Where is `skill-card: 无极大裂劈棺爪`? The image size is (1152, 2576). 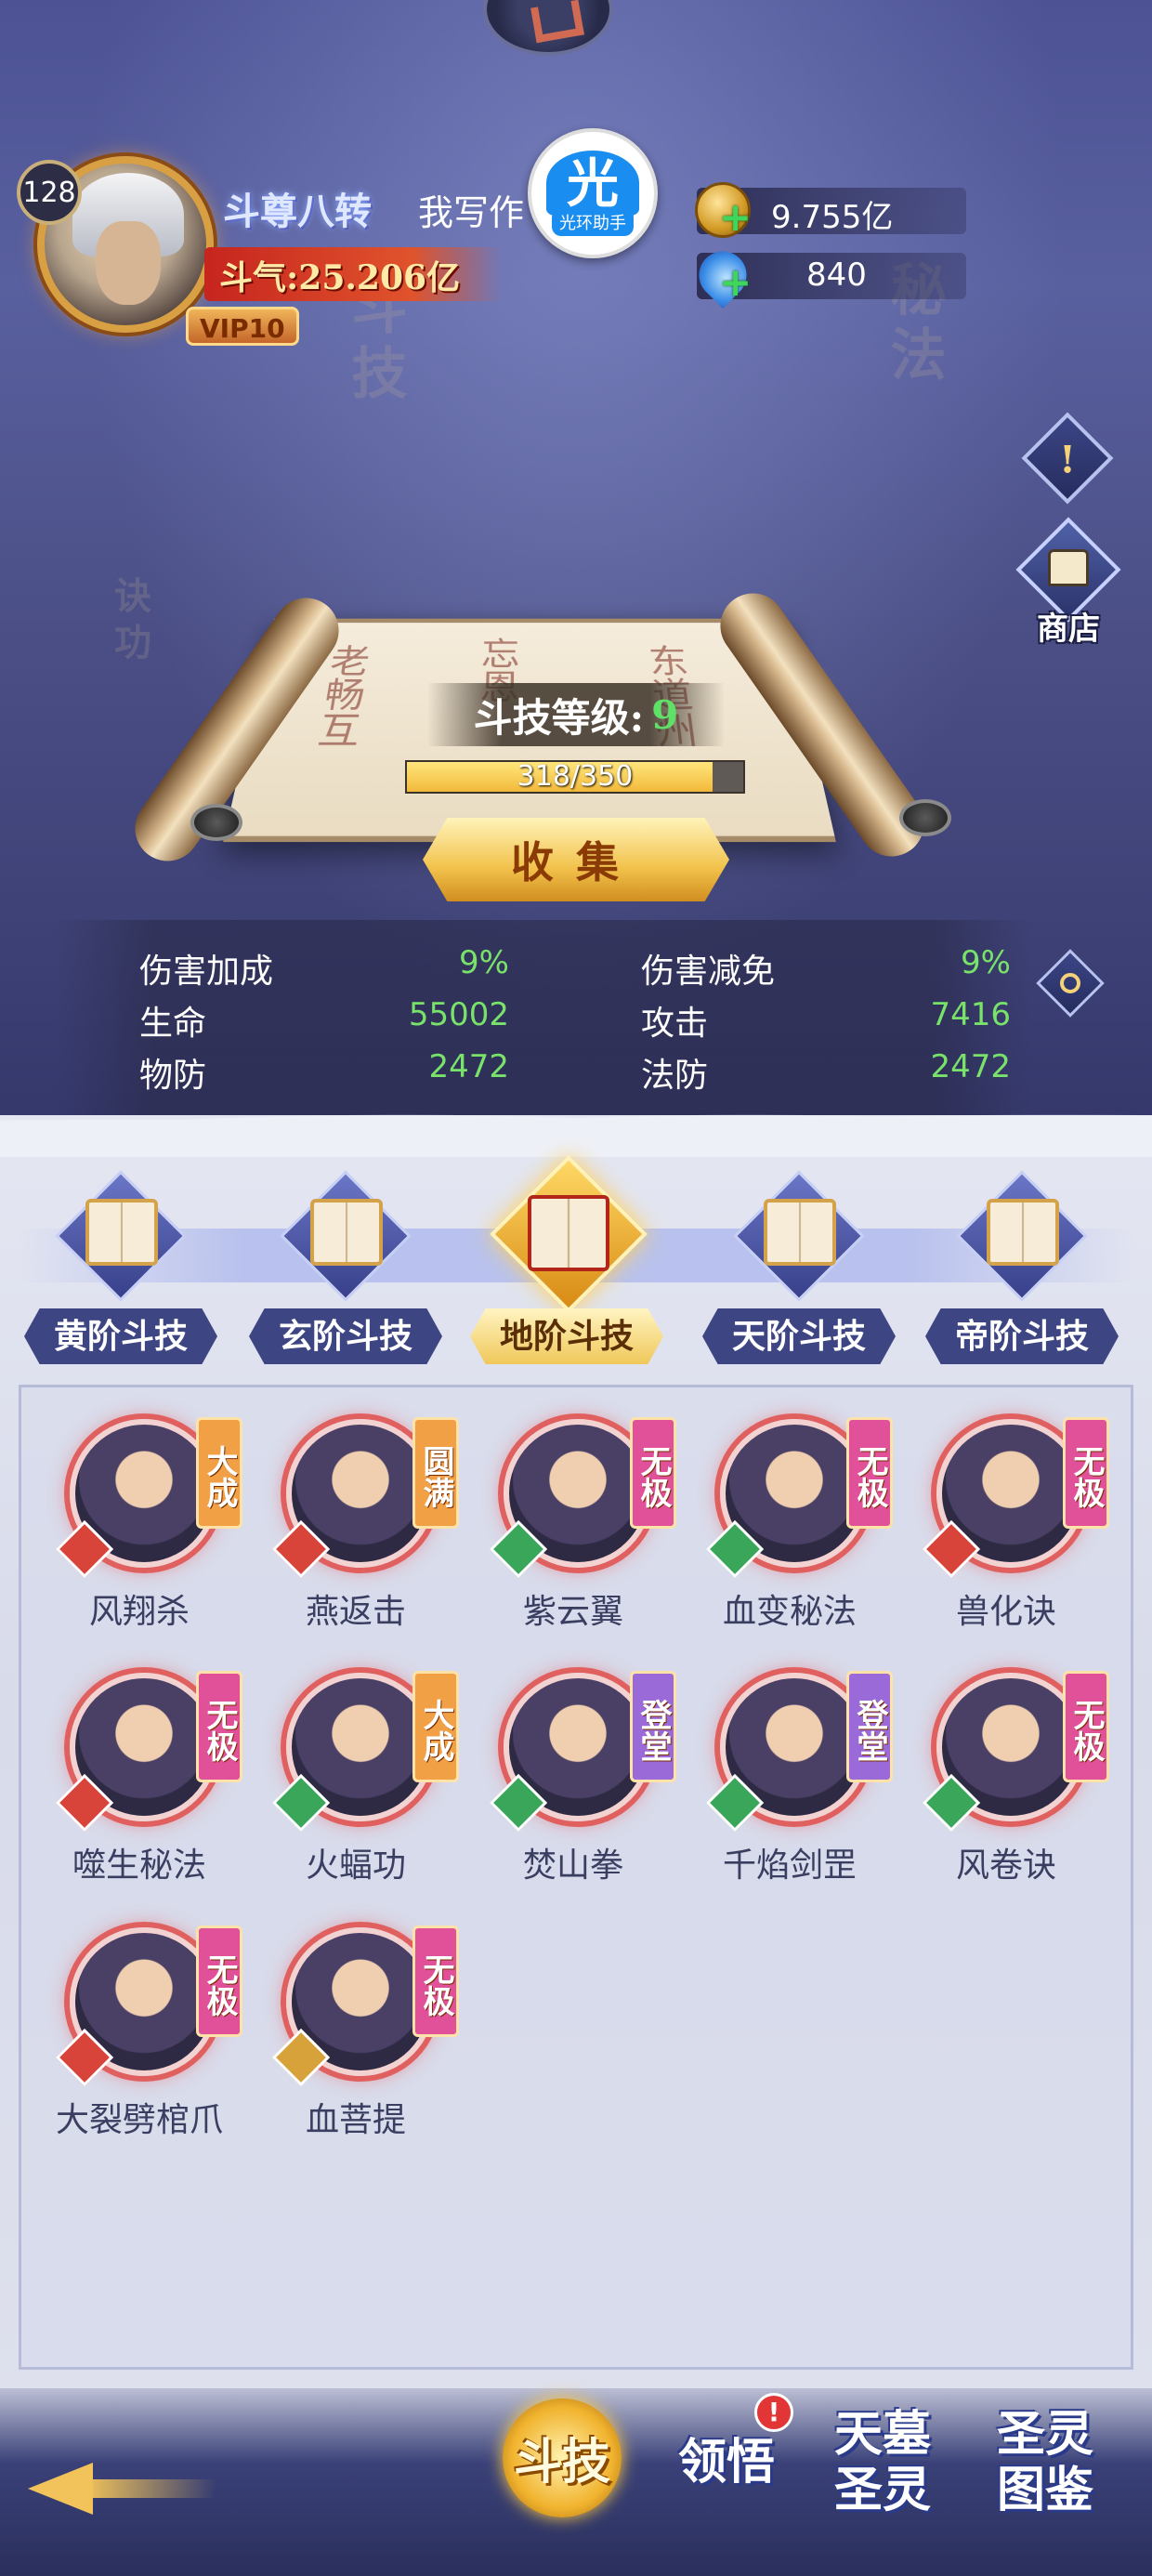 skill-card: 无极大裂劈棺爪 is located at coordinates (139, 2028).